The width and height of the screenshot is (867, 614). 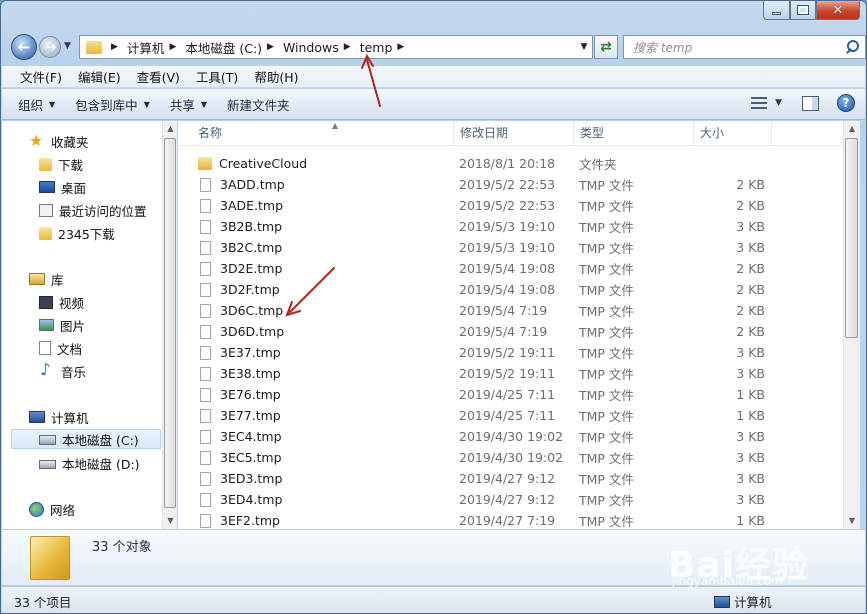 I want to click on navpane-scroll-thumb, so click(x=170, y=323).